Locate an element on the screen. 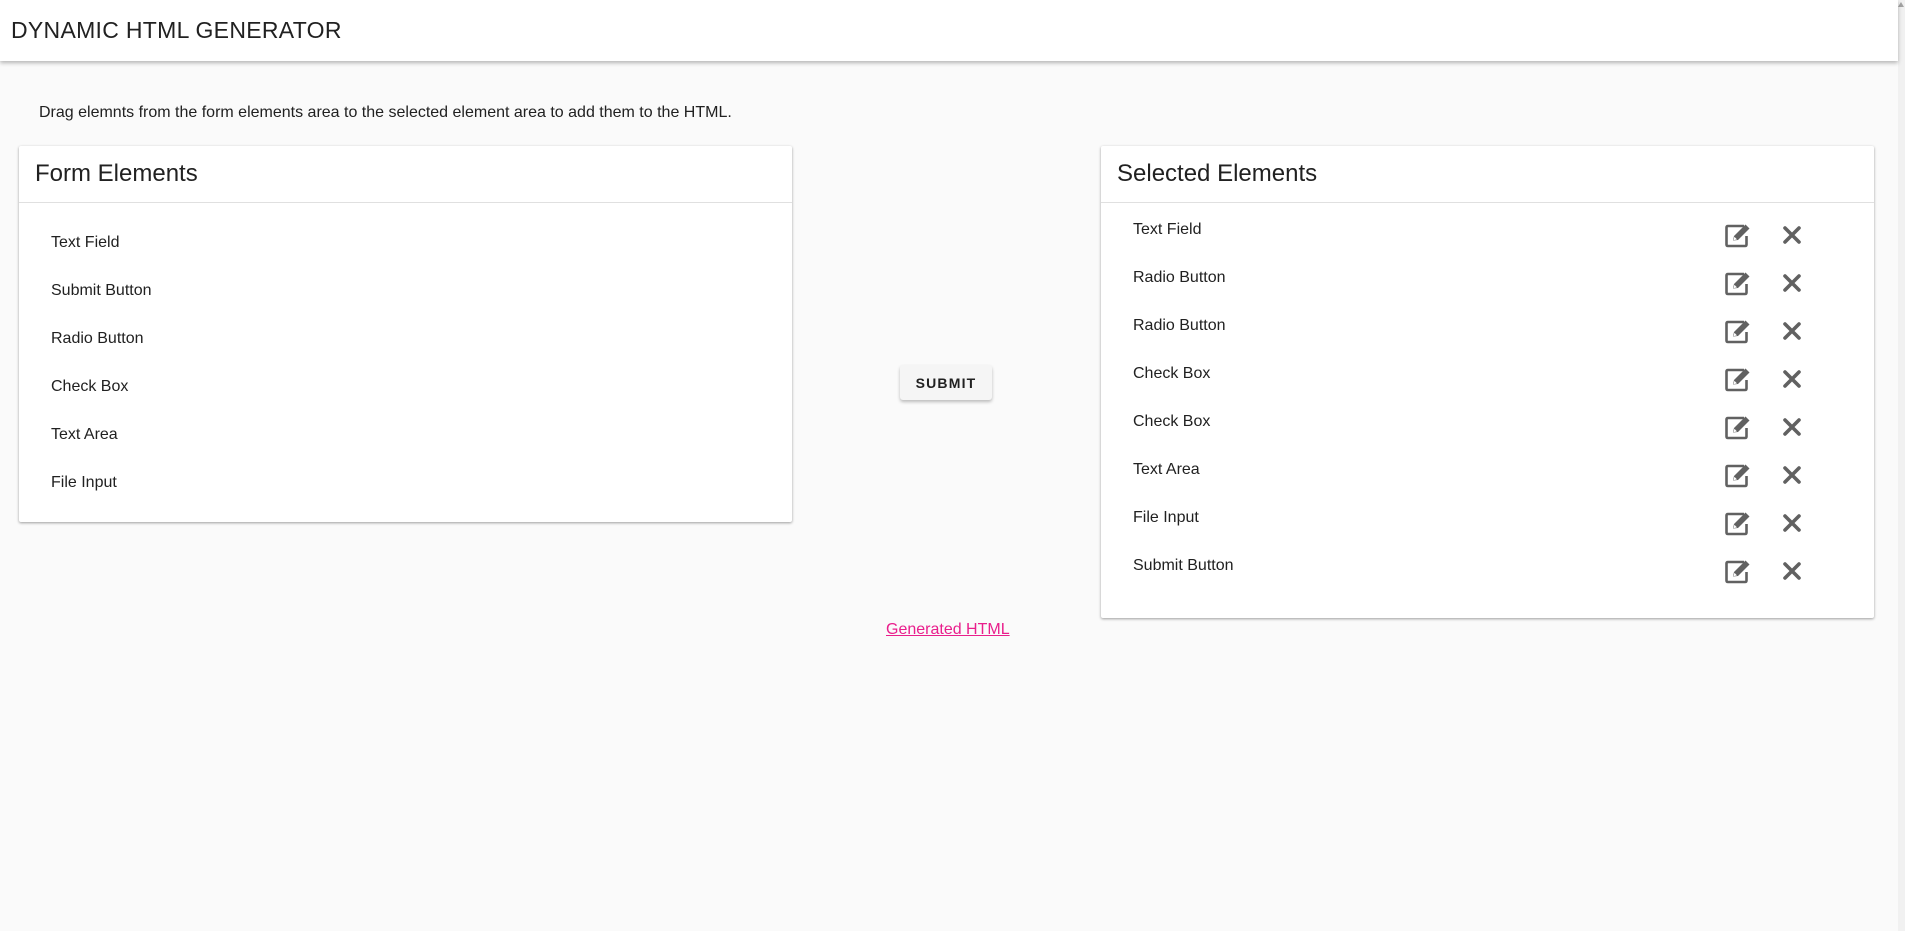  selected-element-label: Text Field is located at coordinates (1167, 229).